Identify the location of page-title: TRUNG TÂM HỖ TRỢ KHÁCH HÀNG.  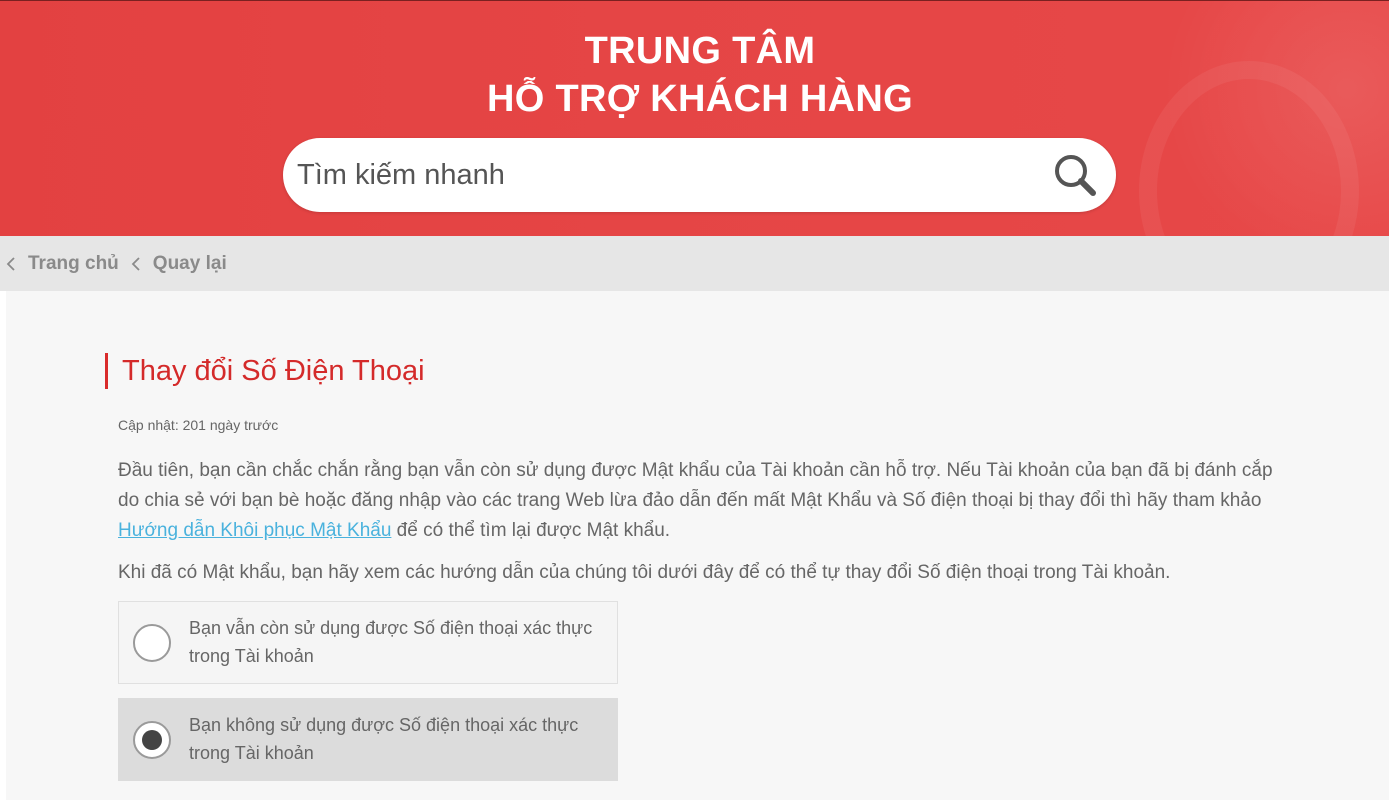
(694, 75).